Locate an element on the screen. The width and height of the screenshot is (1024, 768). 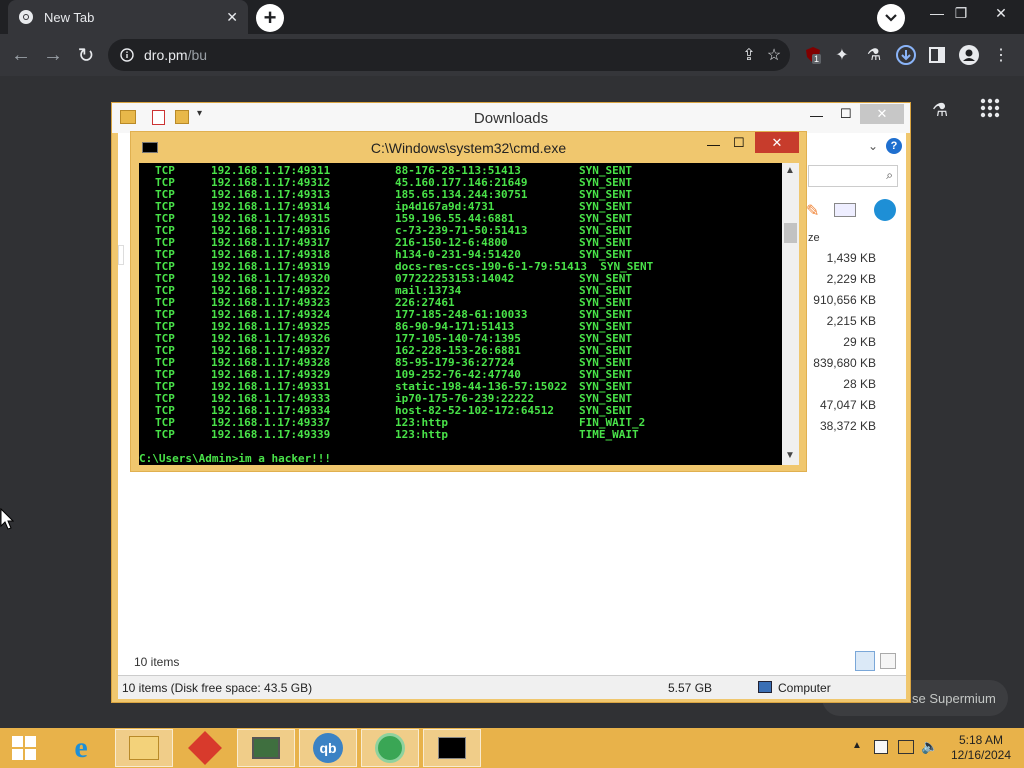
extension-ublock-icon: 1 is located at coordinates (813, 55).